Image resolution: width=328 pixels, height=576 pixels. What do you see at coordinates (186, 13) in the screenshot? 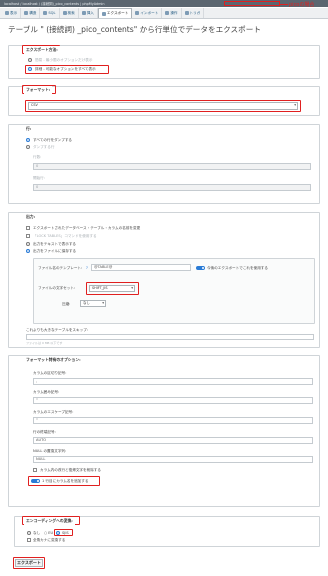
I see `trigger-icon` at bounding box center [186, 13].